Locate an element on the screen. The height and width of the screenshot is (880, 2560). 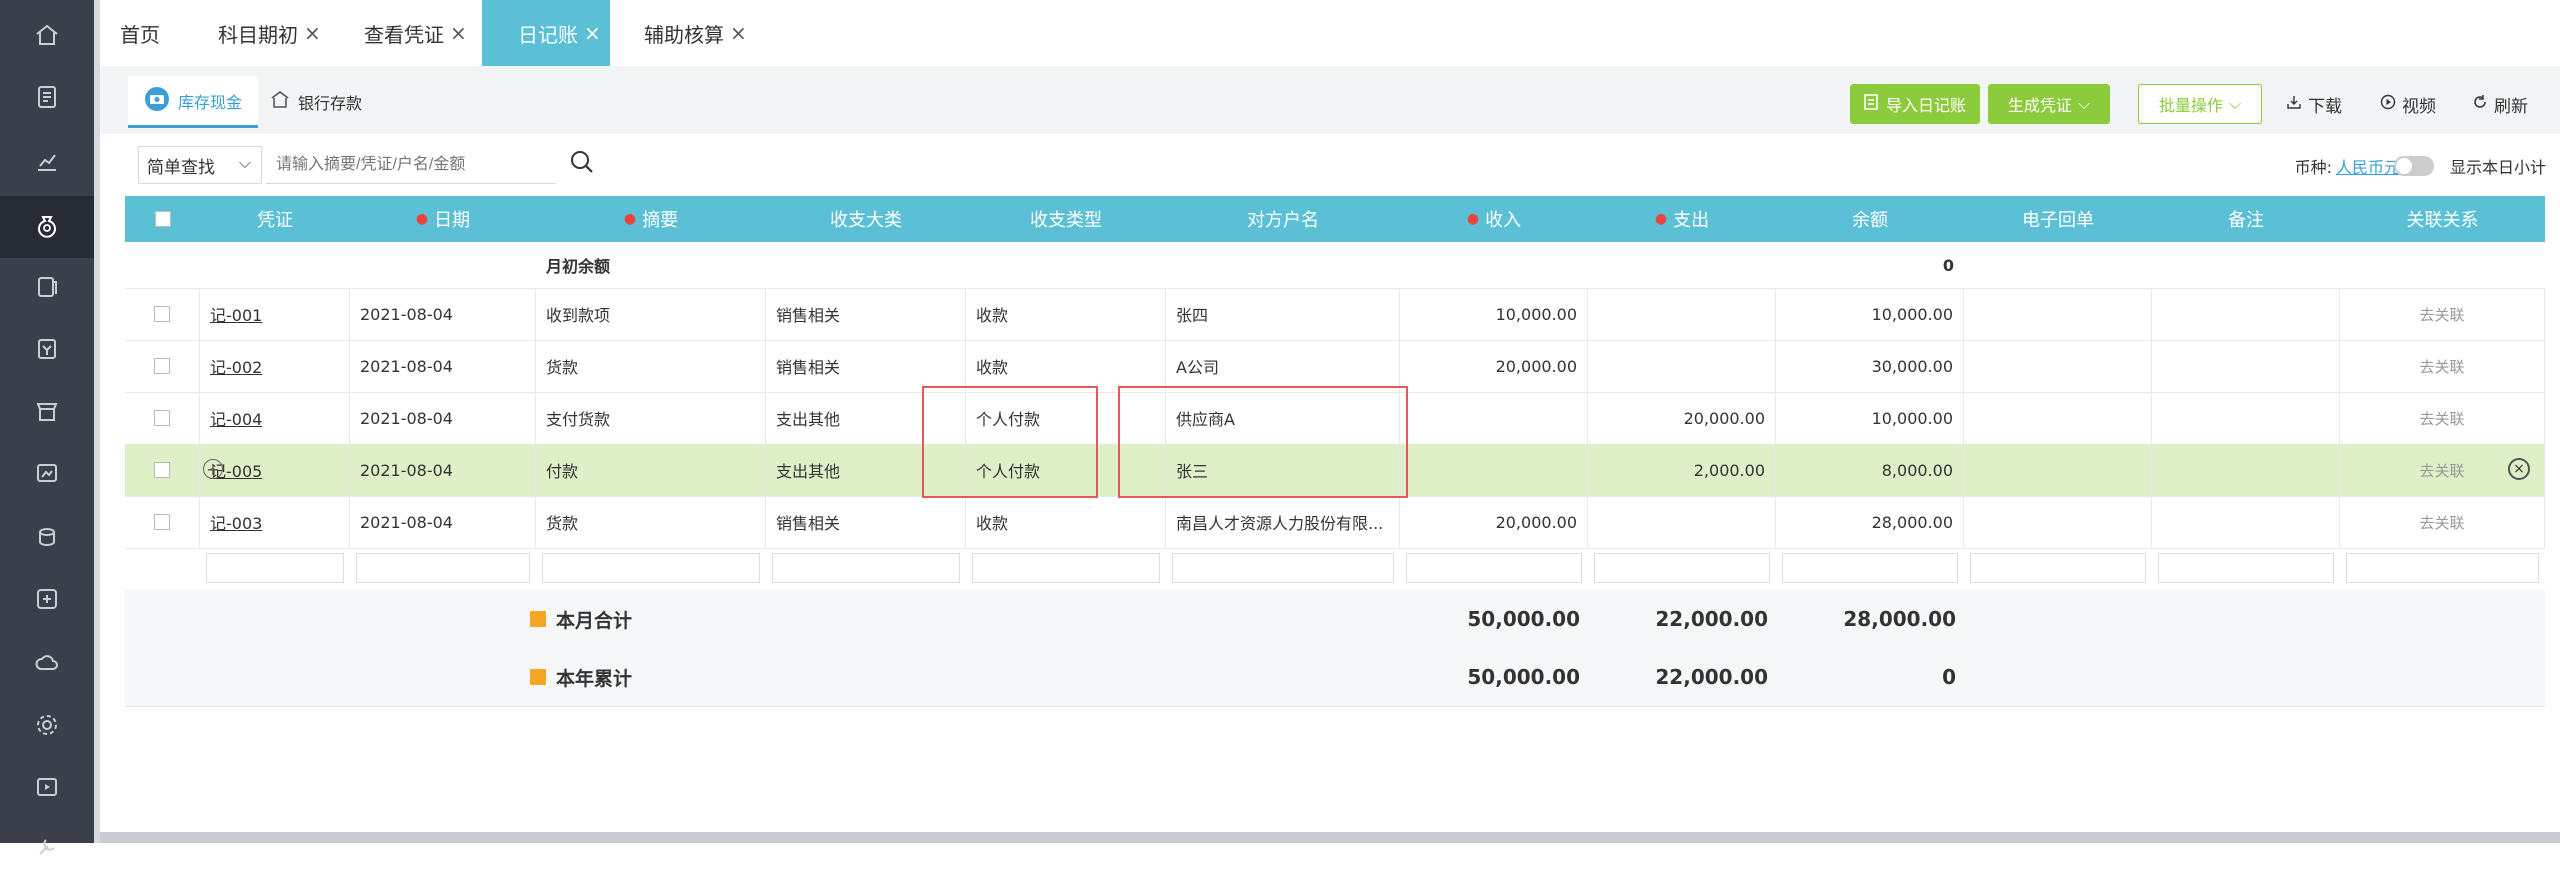
remove-row-icon: × is located at coordinates (2519, 469).